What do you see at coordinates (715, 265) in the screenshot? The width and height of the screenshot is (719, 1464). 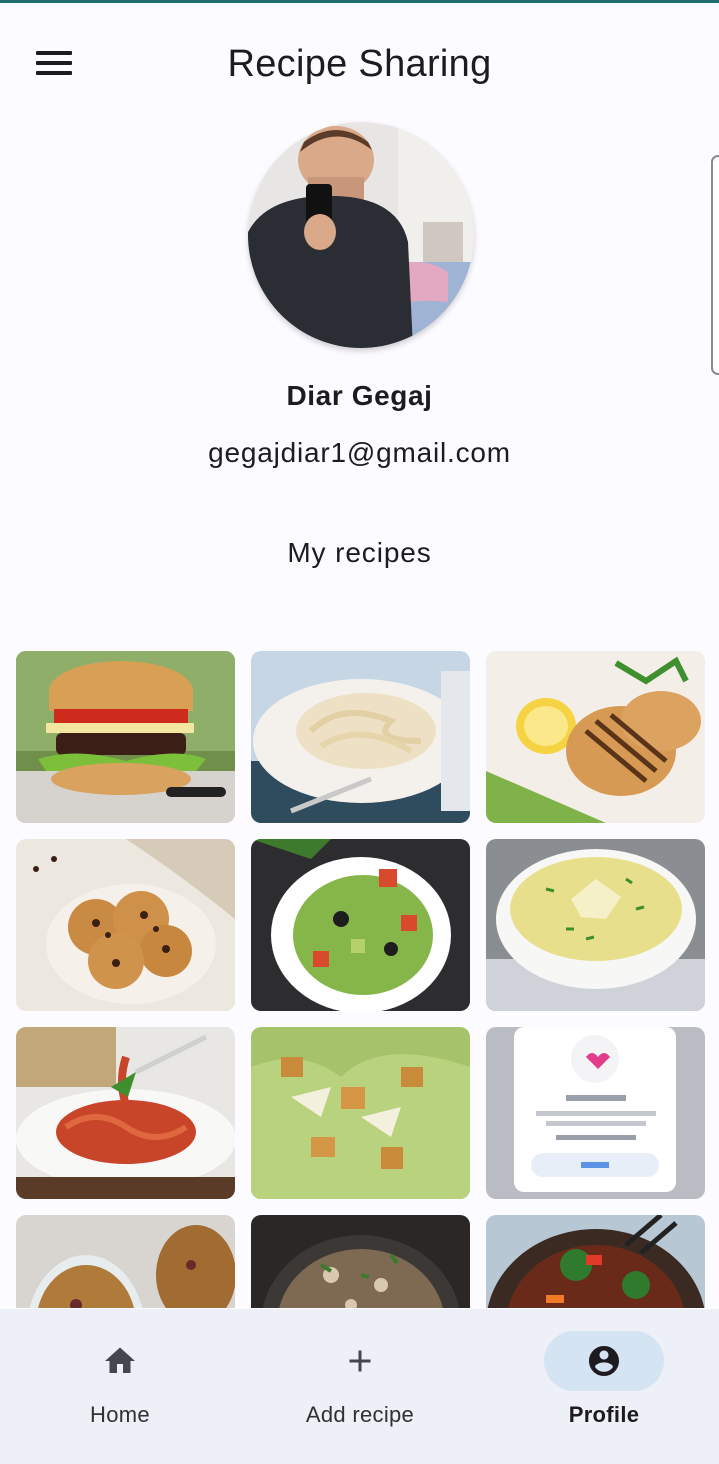 I see `drawer-handle` at bounding box center [715, 265].